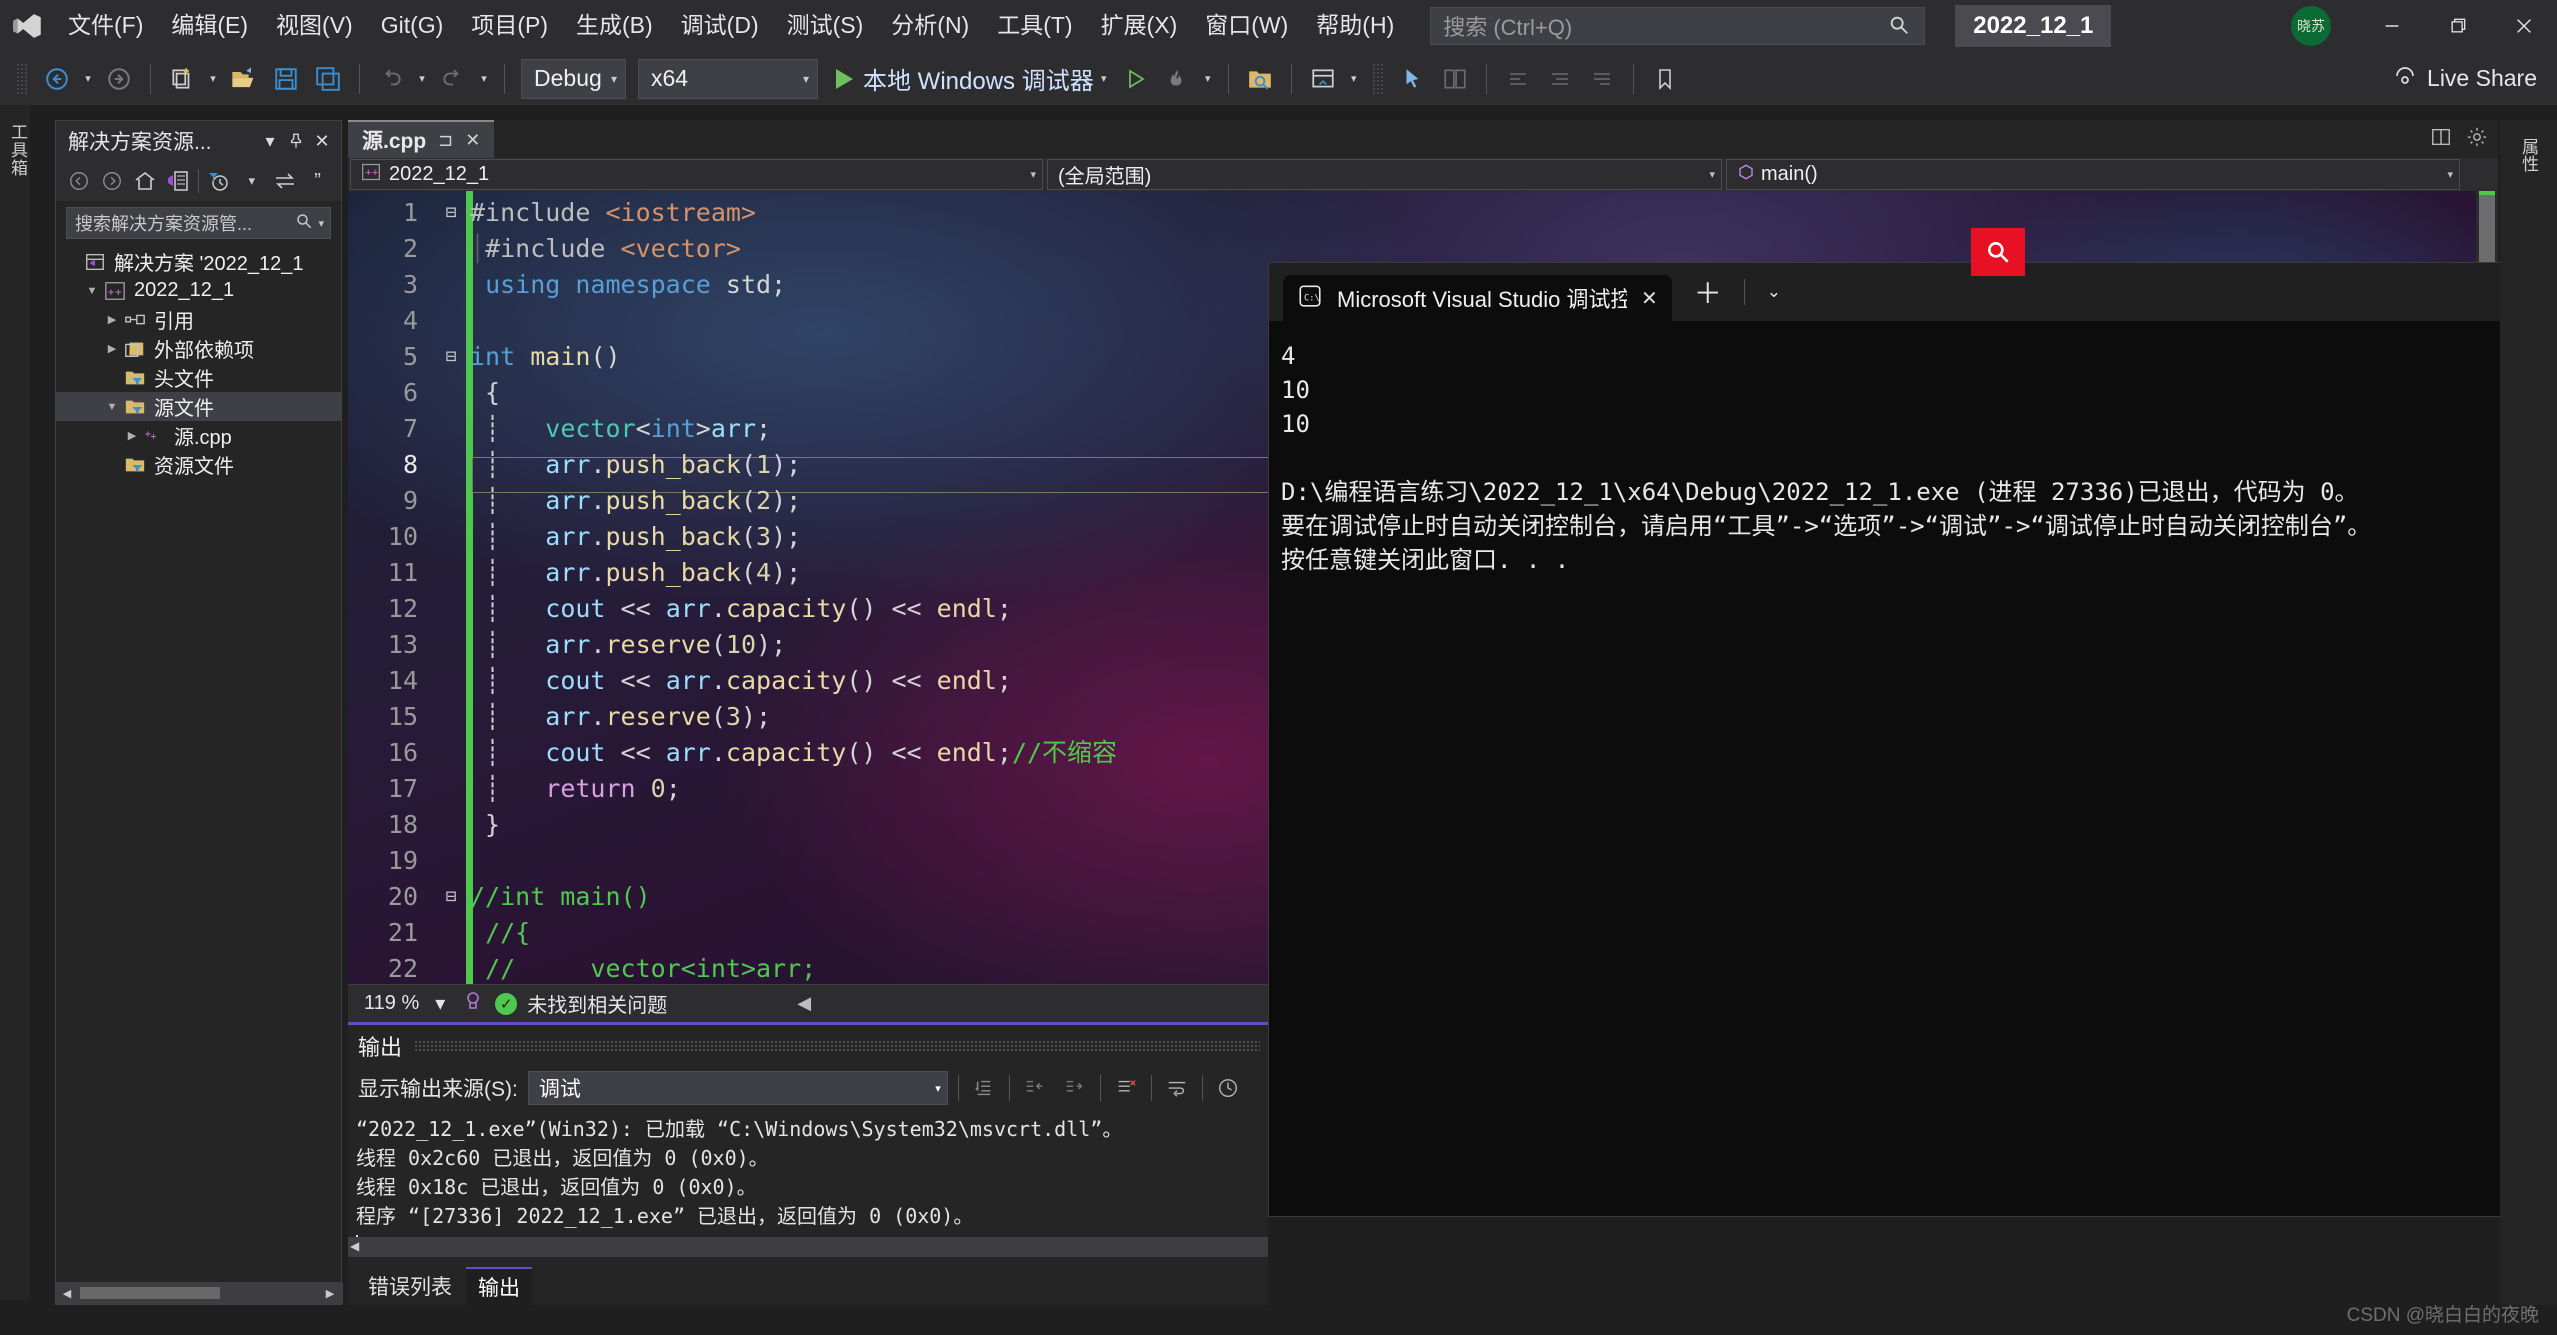 The height and width of the screenshot is (1335, 2557). What do you see at coordinates (984, 1088) in the screenshot?
I see `find-message-icon` at bounding box center [984, 1088].